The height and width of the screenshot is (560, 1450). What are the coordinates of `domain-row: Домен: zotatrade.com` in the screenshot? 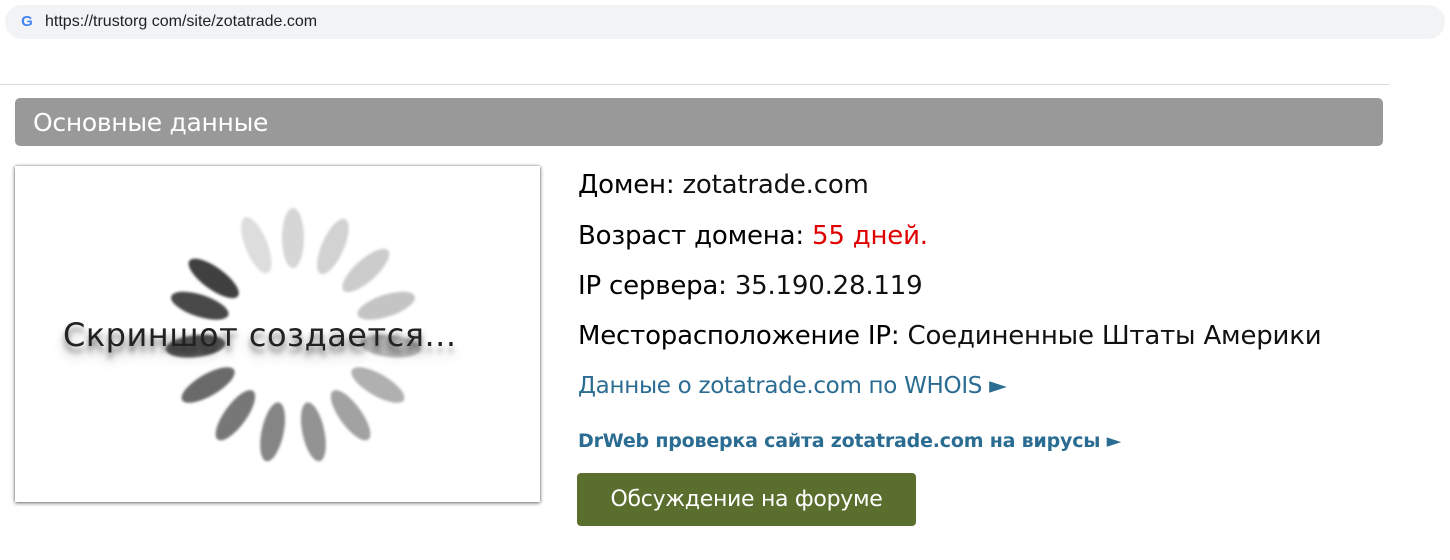 It's located at (723, 185).